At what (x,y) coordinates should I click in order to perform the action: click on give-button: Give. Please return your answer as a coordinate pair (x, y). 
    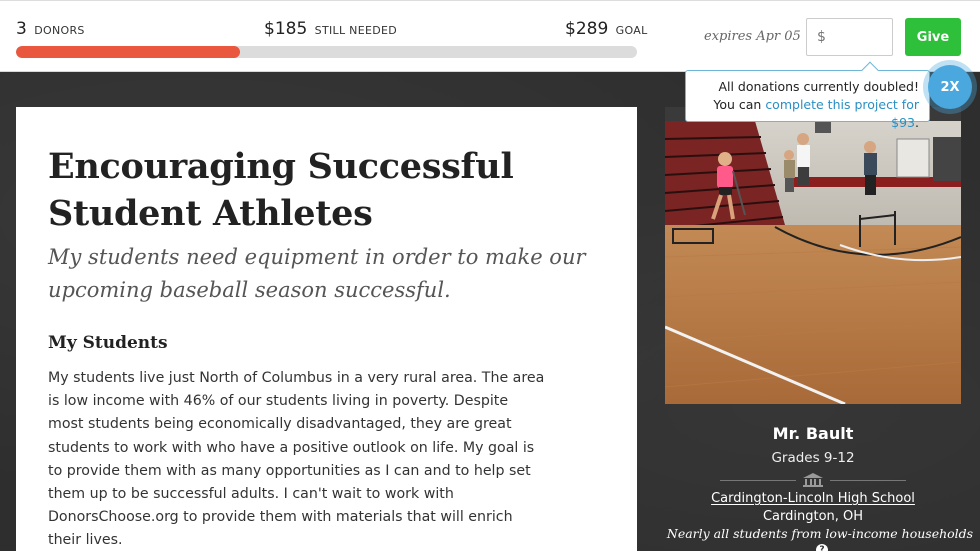
    Looking at the image, I should click on (933, 37).